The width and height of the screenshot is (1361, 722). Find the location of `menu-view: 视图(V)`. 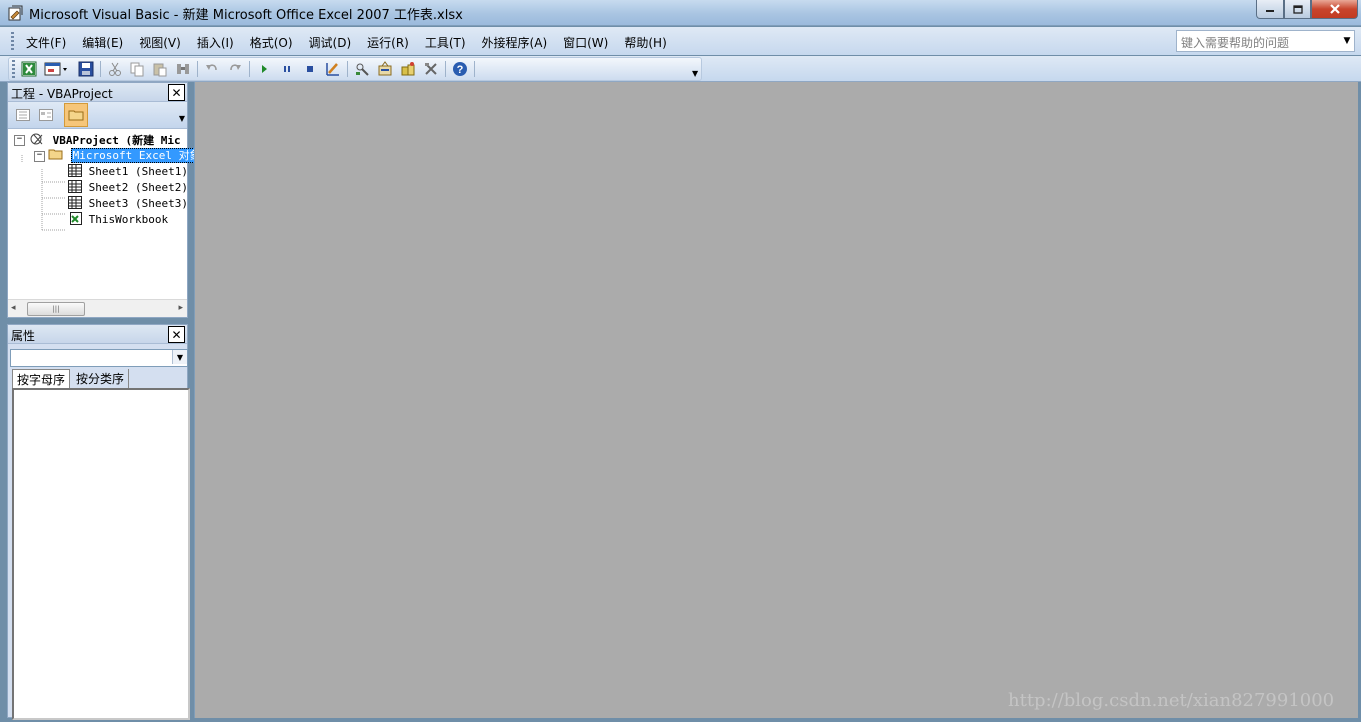

menu-view: 视图(V) is located at coordinates (160, 42).